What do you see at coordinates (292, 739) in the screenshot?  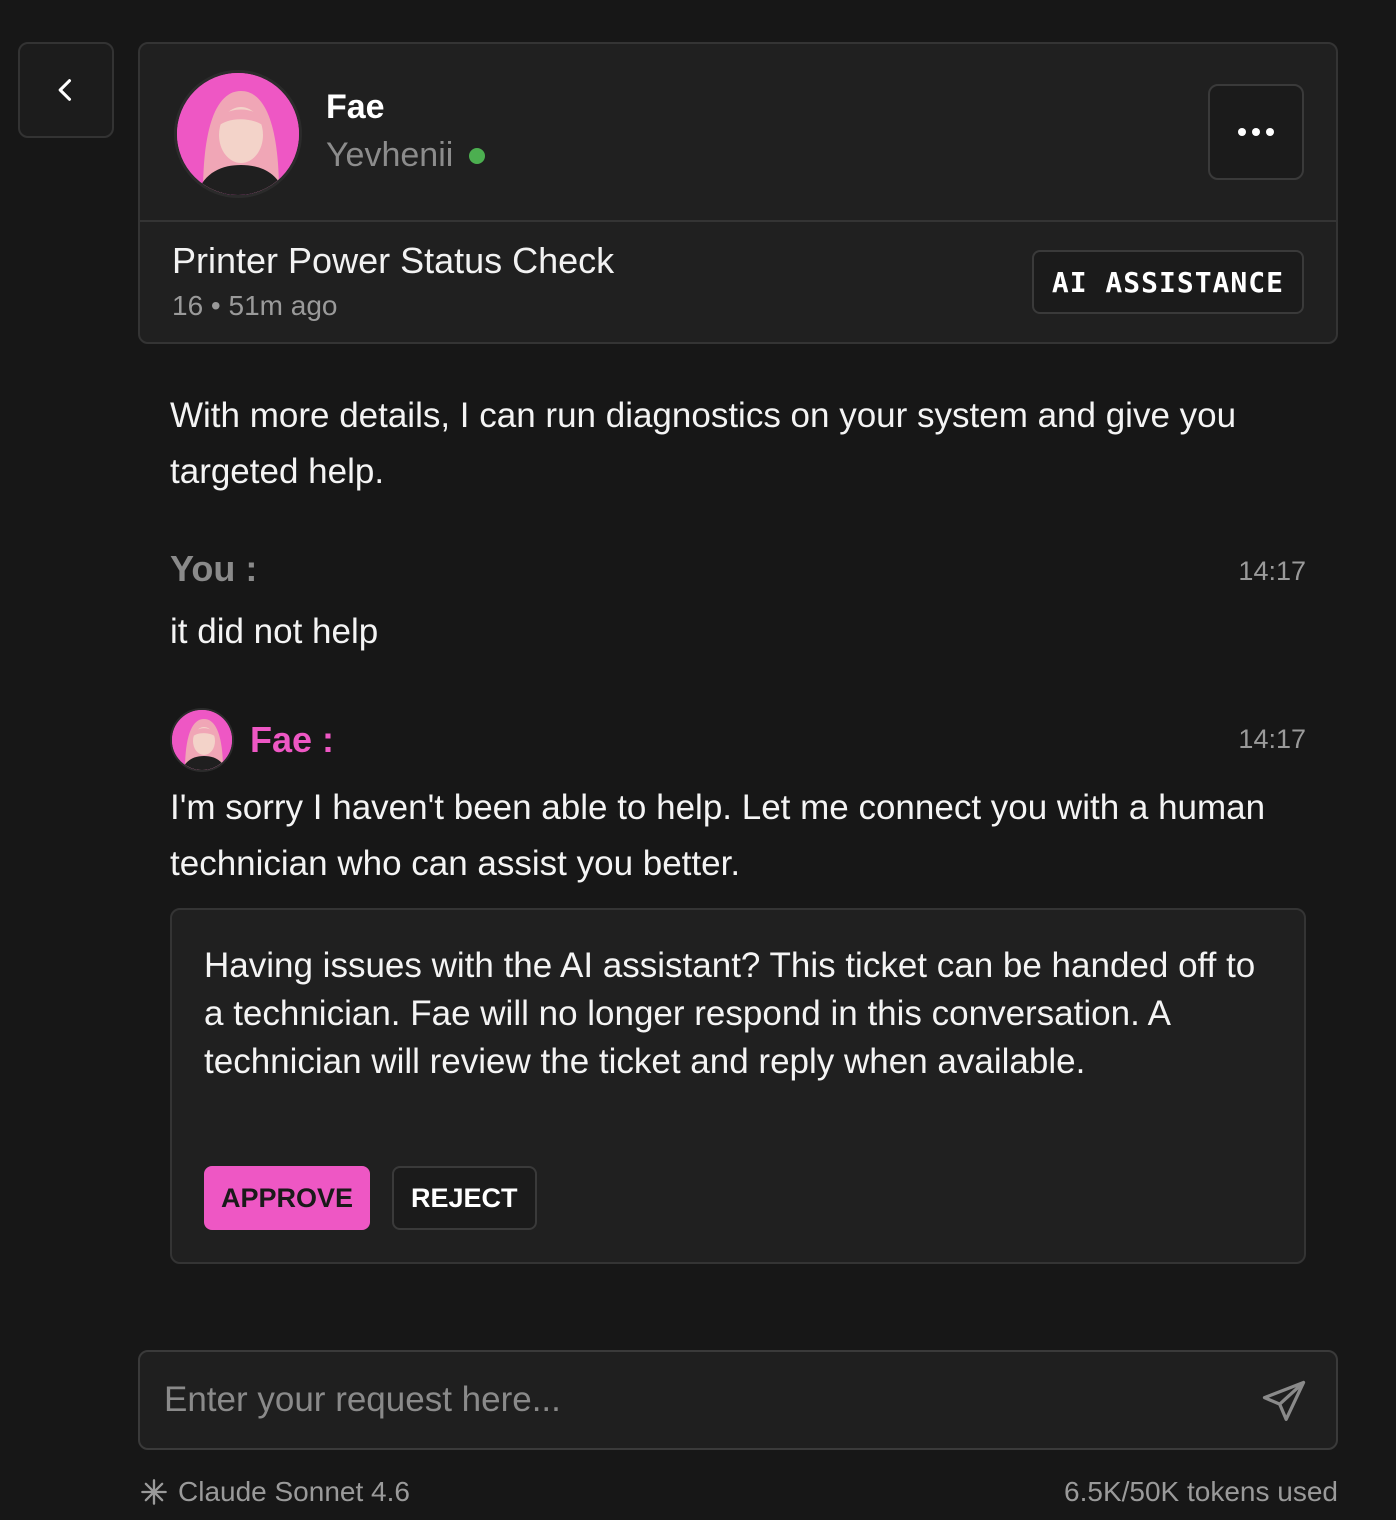 I see `fae-sender-label: Fae :` at bounding box center [292, 739].